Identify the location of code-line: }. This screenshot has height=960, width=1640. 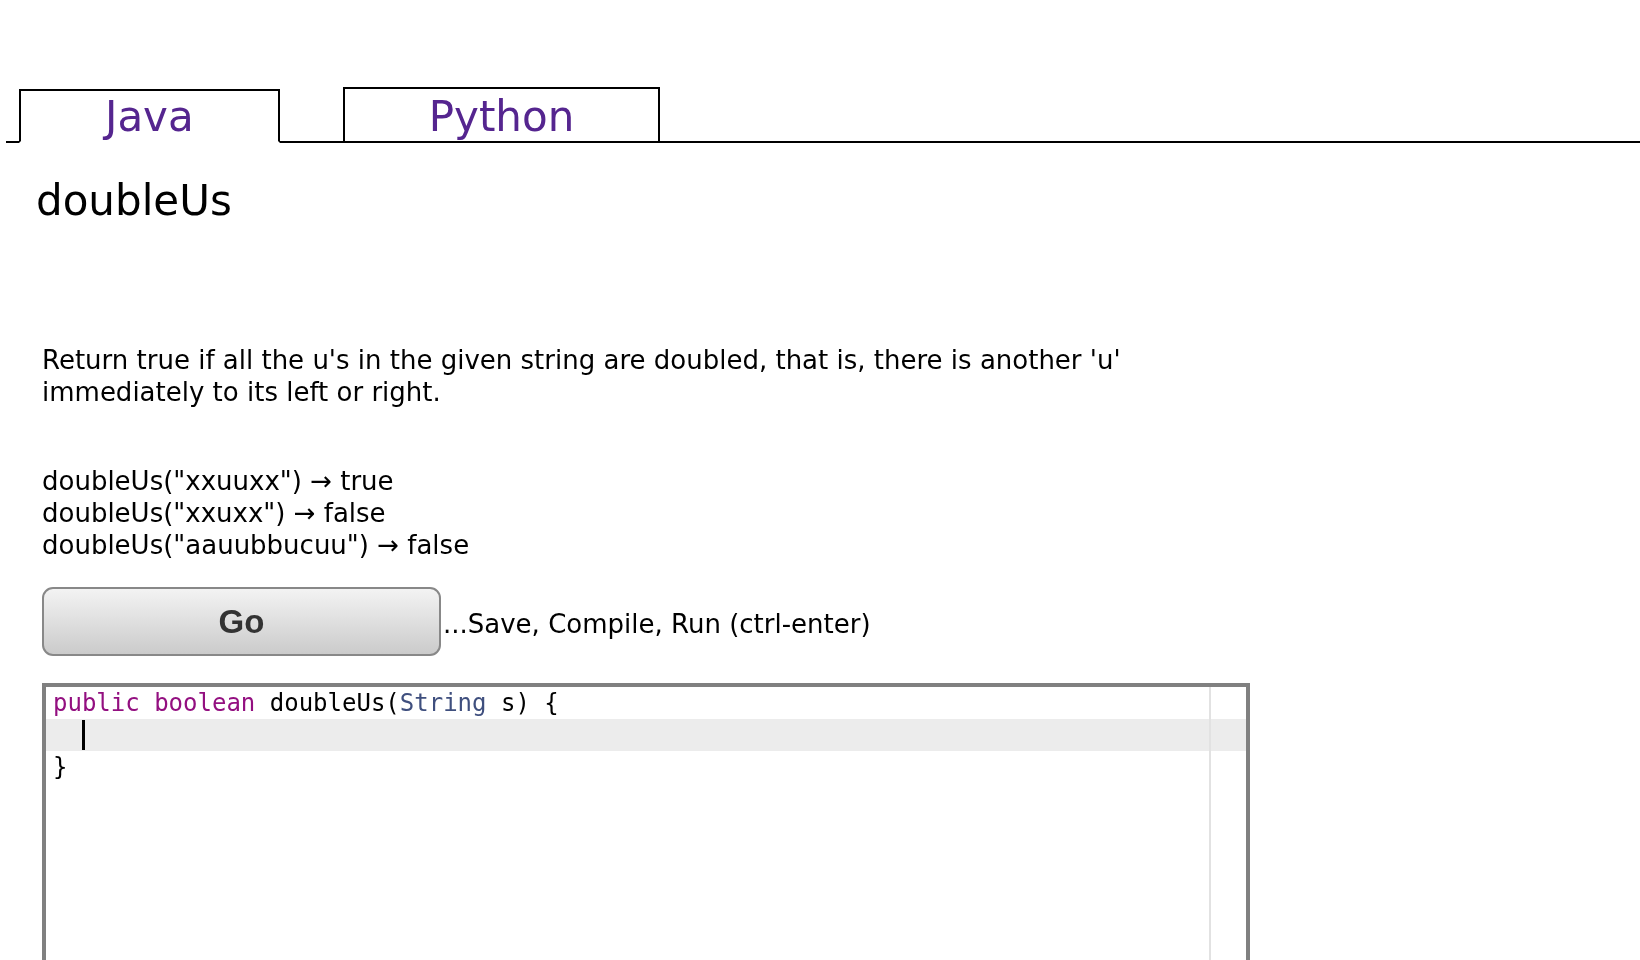
(60, 768).